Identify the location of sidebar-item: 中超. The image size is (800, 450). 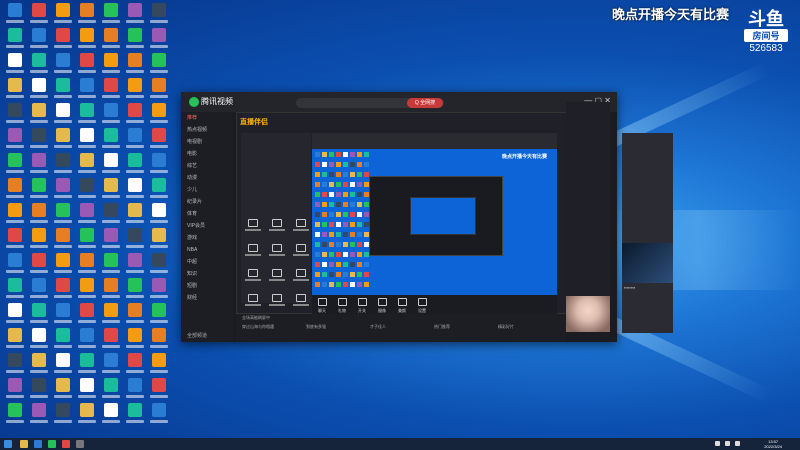
(207, 262).